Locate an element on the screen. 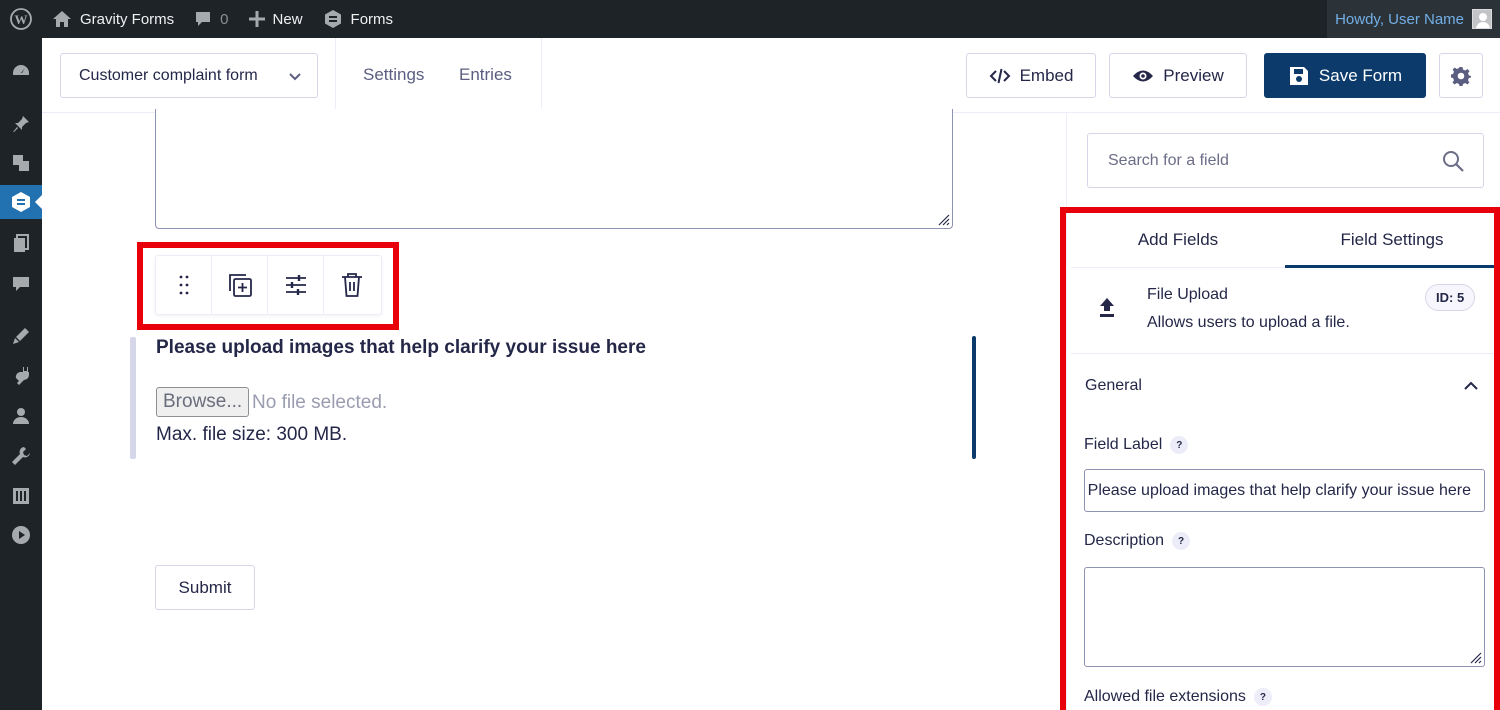 Image resolution: width=1500 pixels, height=710 pixels. gravity-forms-menu-icon is located at coordinates (21, 202).